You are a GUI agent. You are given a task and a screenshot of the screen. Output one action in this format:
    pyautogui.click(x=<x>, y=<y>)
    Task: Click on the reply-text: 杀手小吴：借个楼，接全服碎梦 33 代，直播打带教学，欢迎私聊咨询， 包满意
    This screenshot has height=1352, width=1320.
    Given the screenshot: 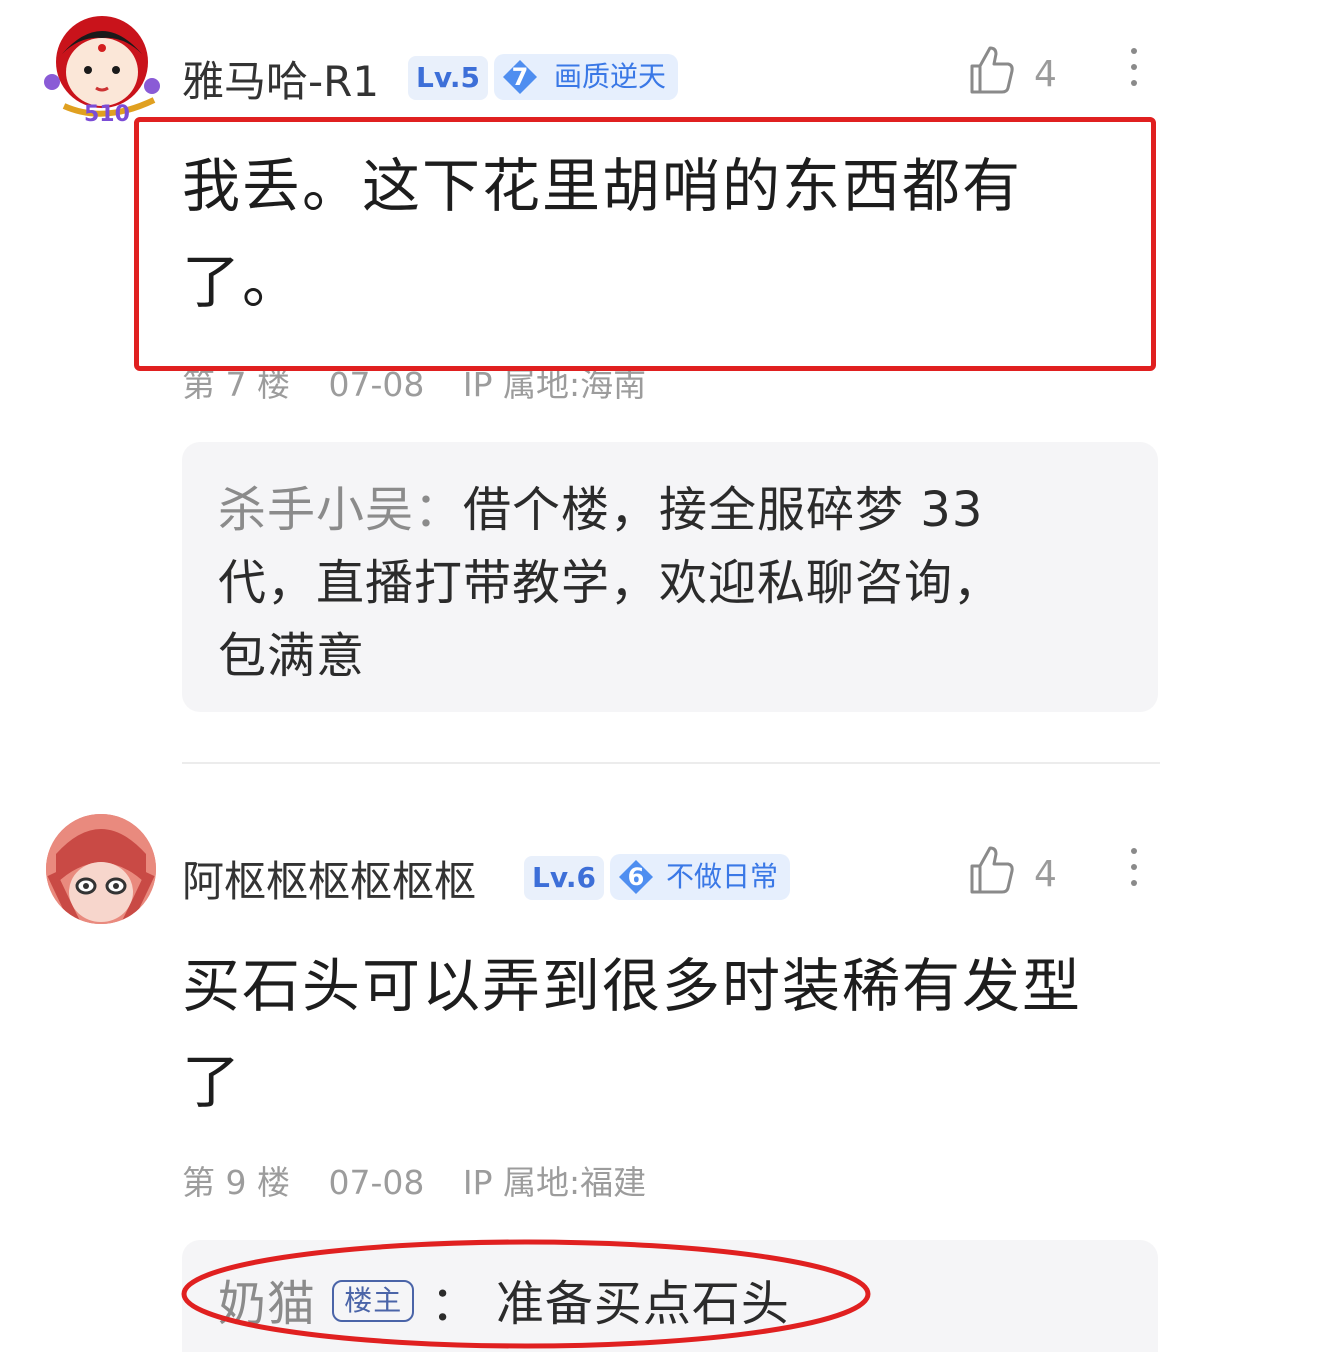 What is the action you would take?
    pyautogui.click(x=668, y=583)
    